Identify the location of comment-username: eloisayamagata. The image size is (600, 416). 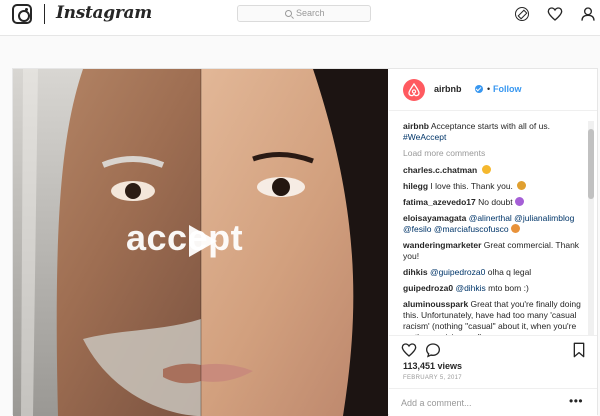
(434, 218).